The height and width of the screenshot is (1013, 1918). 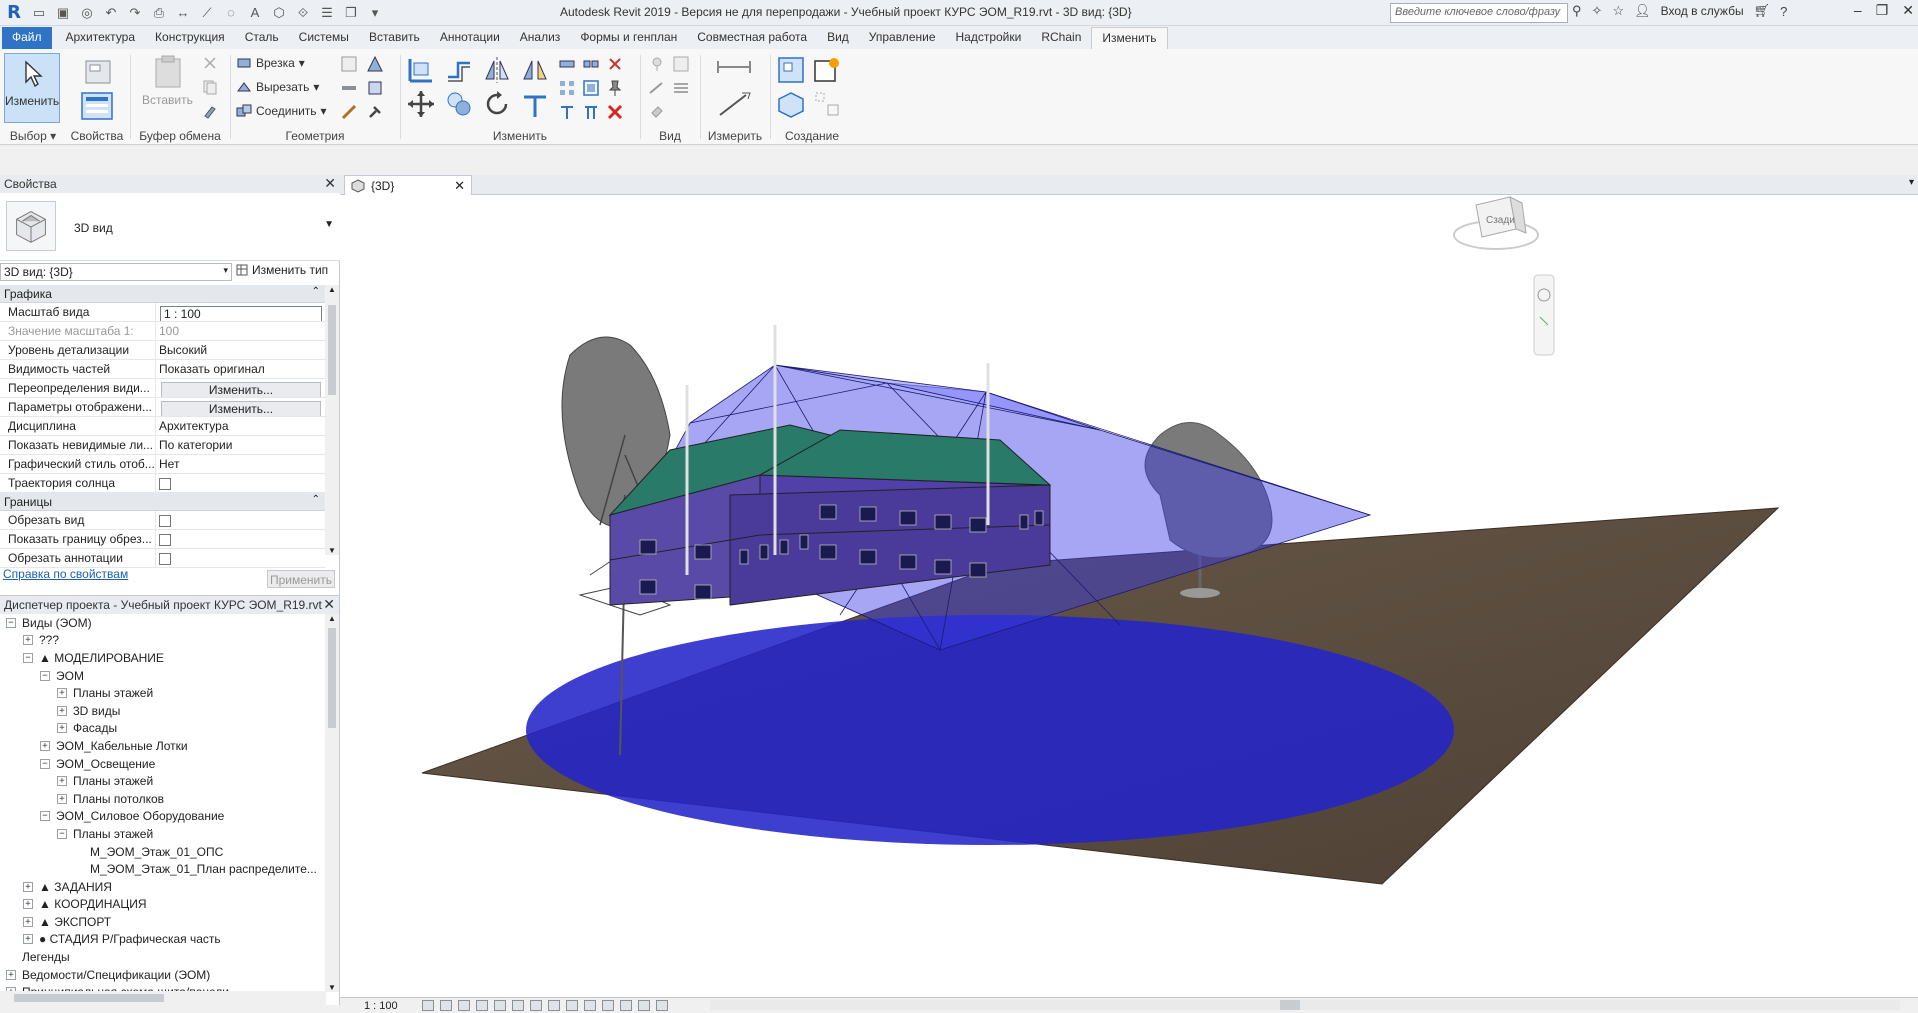 What do you see at coordinates (163, 294) in the screenshot?
I see `property-group: Графика ⌃` at bounding box center [163, 294].